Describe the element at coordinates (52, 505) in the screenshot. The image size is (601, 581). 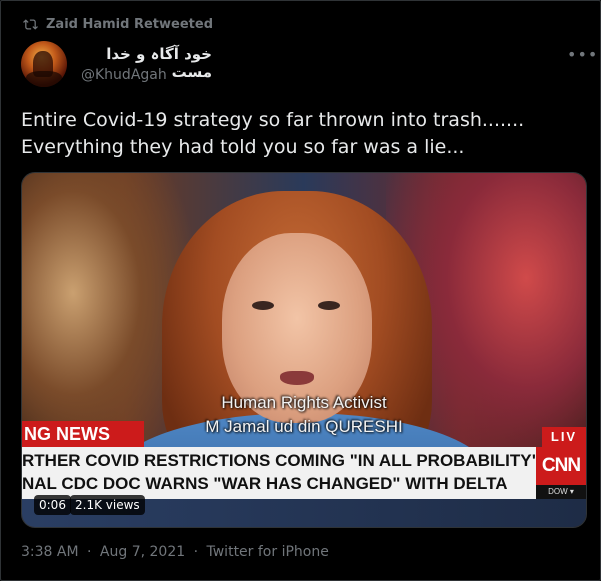
I see `video-duration: 0:06` at that location.